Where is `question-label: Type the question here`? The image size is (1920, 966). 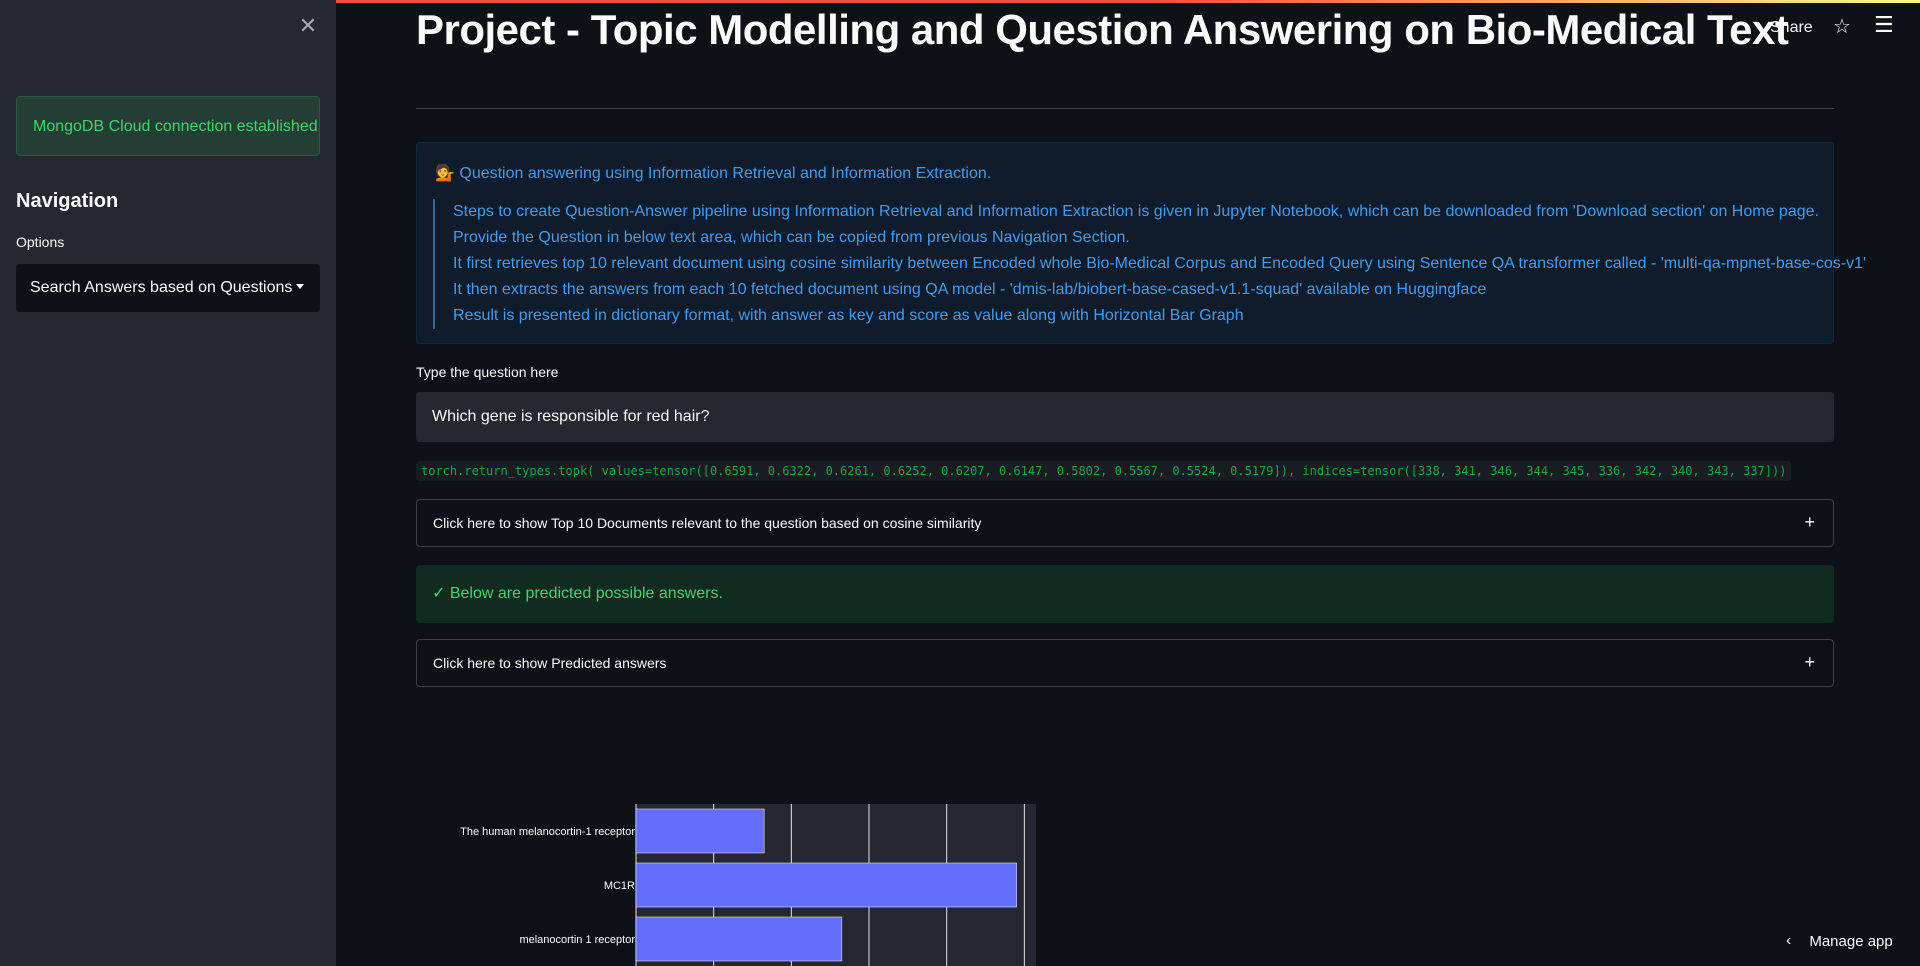 question-label: Type the question here is located at coordinates (487, 372).